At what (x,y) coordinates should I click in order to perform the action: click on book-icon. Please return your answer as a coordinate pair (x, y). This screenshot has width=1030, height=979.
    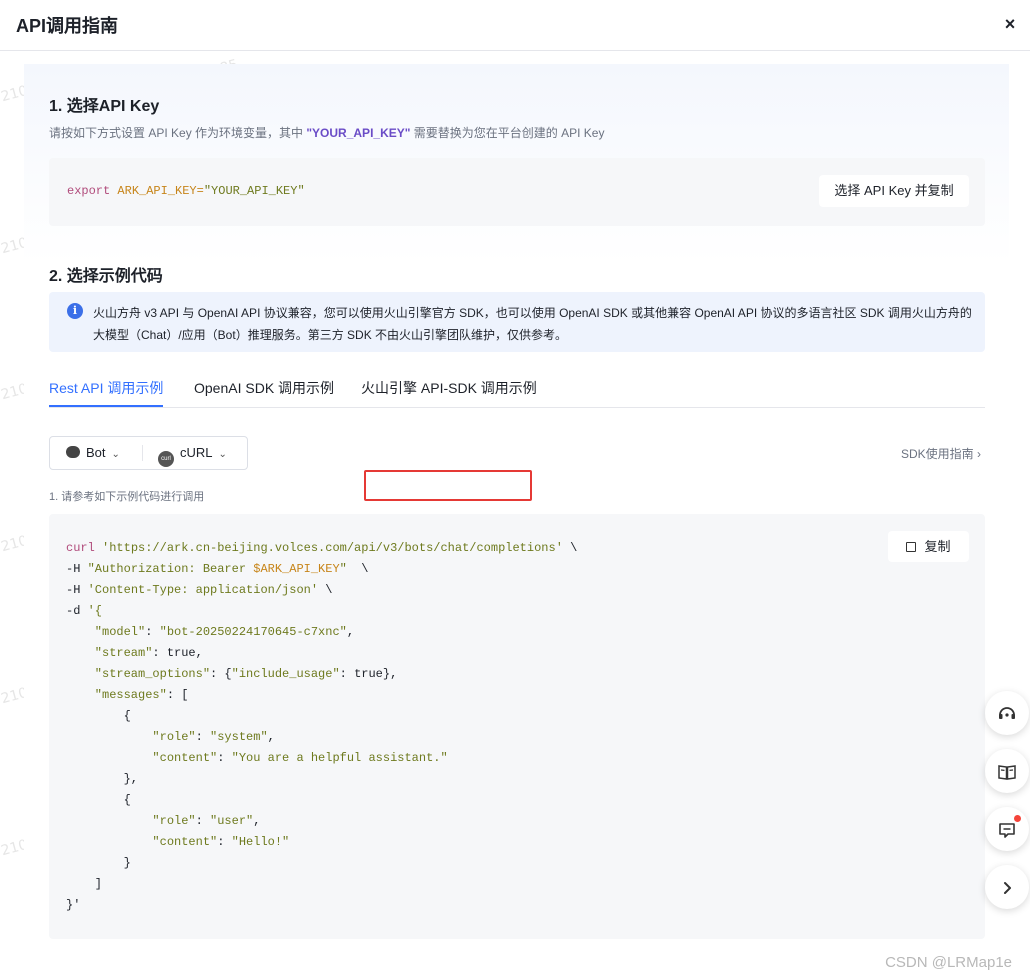
    Looking at the image, I should click on (1007, 773).